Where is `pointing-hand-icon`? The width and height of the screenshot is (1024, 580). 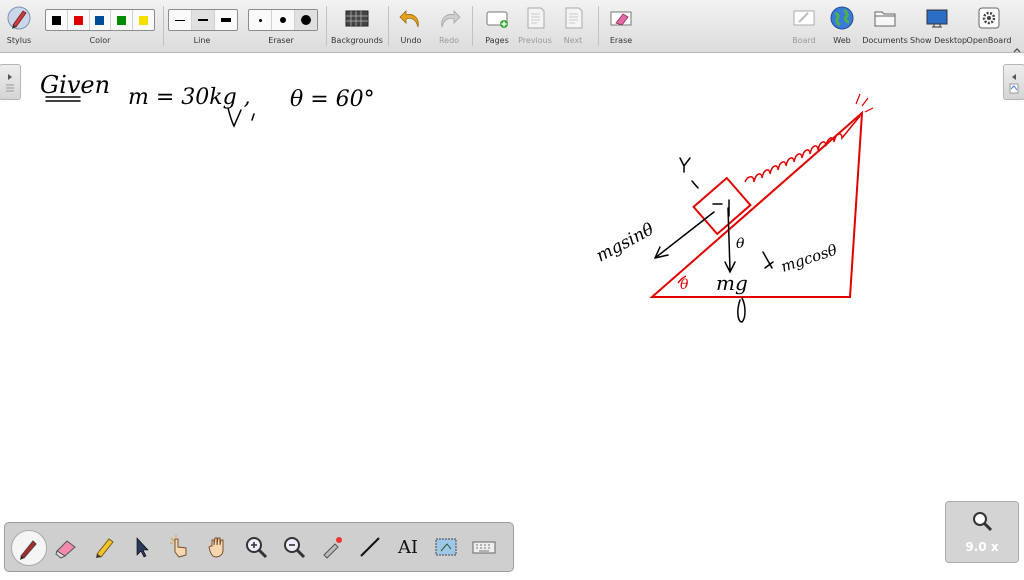
pointing-hand-icon is located at coordinates (178, 546).